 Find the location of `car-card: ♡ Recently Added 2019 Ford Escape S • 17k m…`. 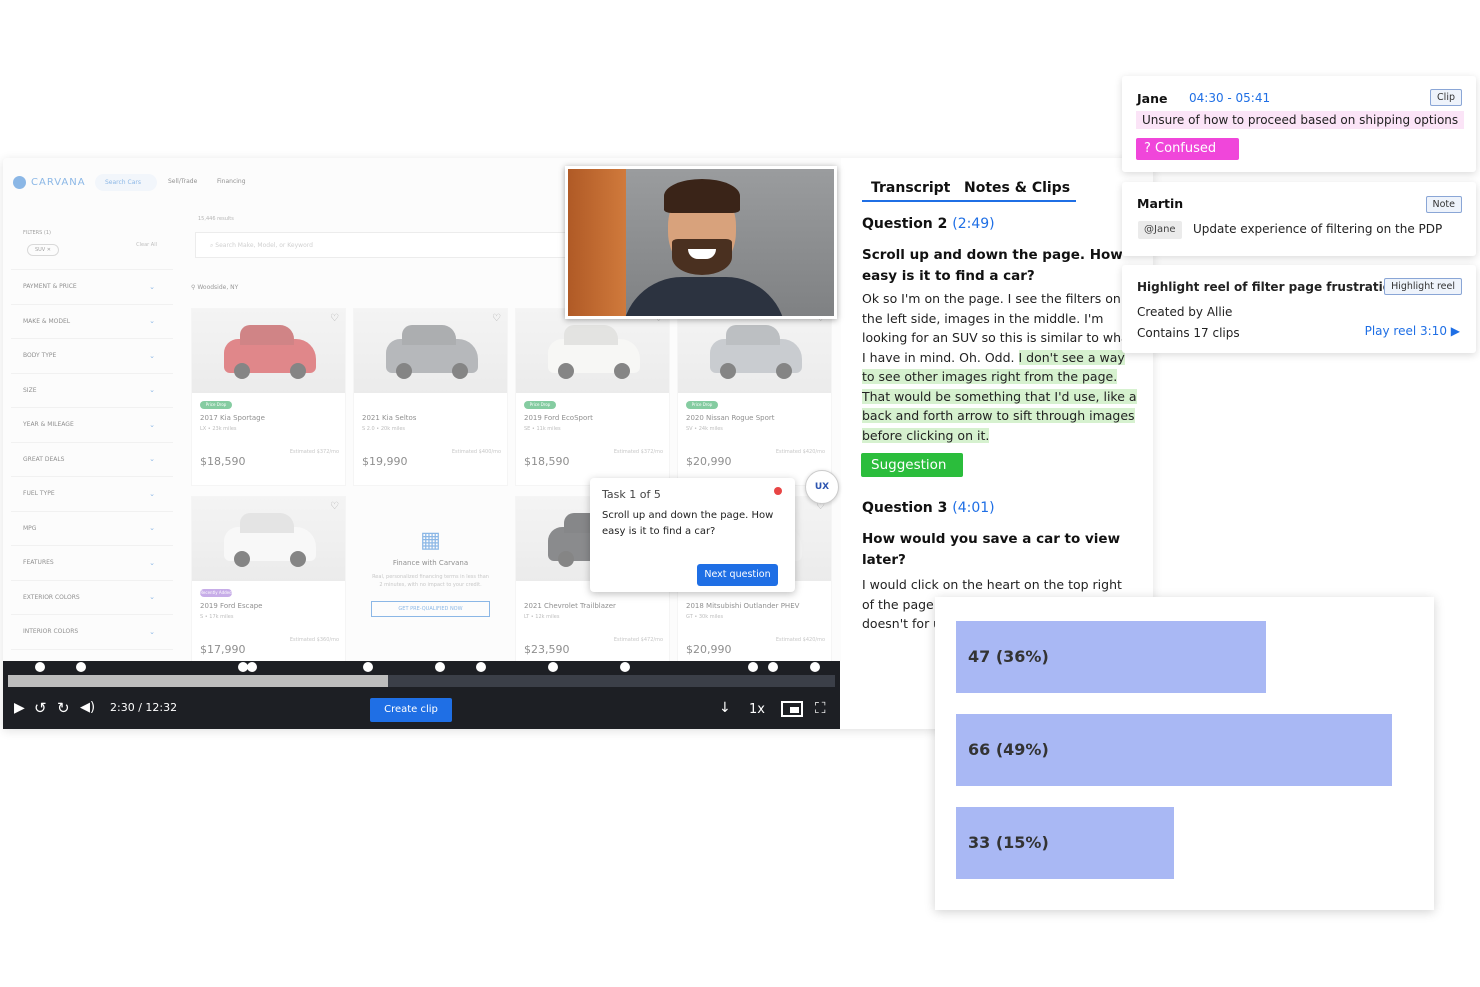

car-card: ♡ Recently Added 2019 Ford Escape S • 17k m… is located at coordinates (268, 578).